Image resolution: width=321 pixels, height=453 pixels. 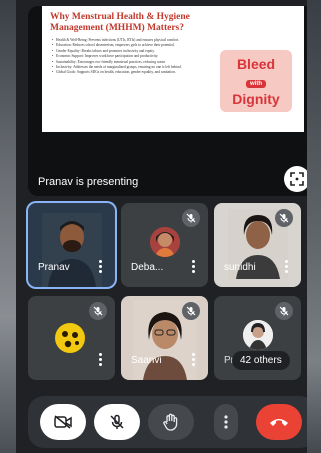 I want to click on end-call-button, so click(x=279, y=422).